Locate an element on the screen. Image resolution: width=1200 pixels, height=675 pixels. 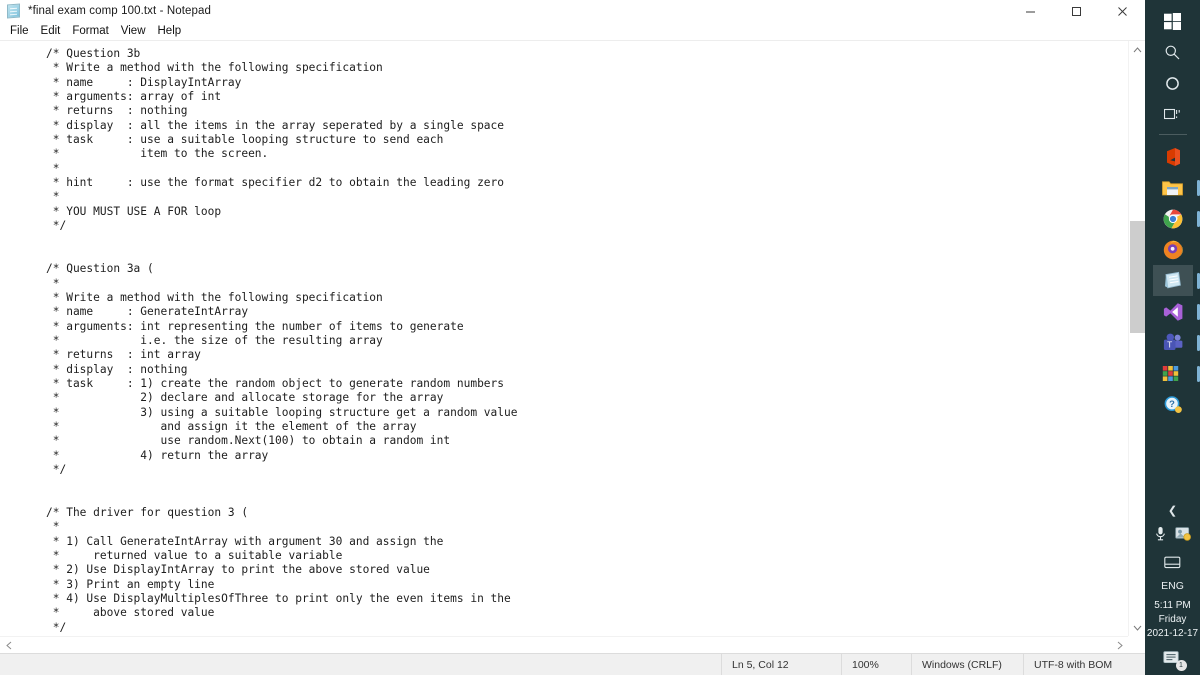
status-encoding: UTF-8 with BOM is located at coordinates (1084, 664).